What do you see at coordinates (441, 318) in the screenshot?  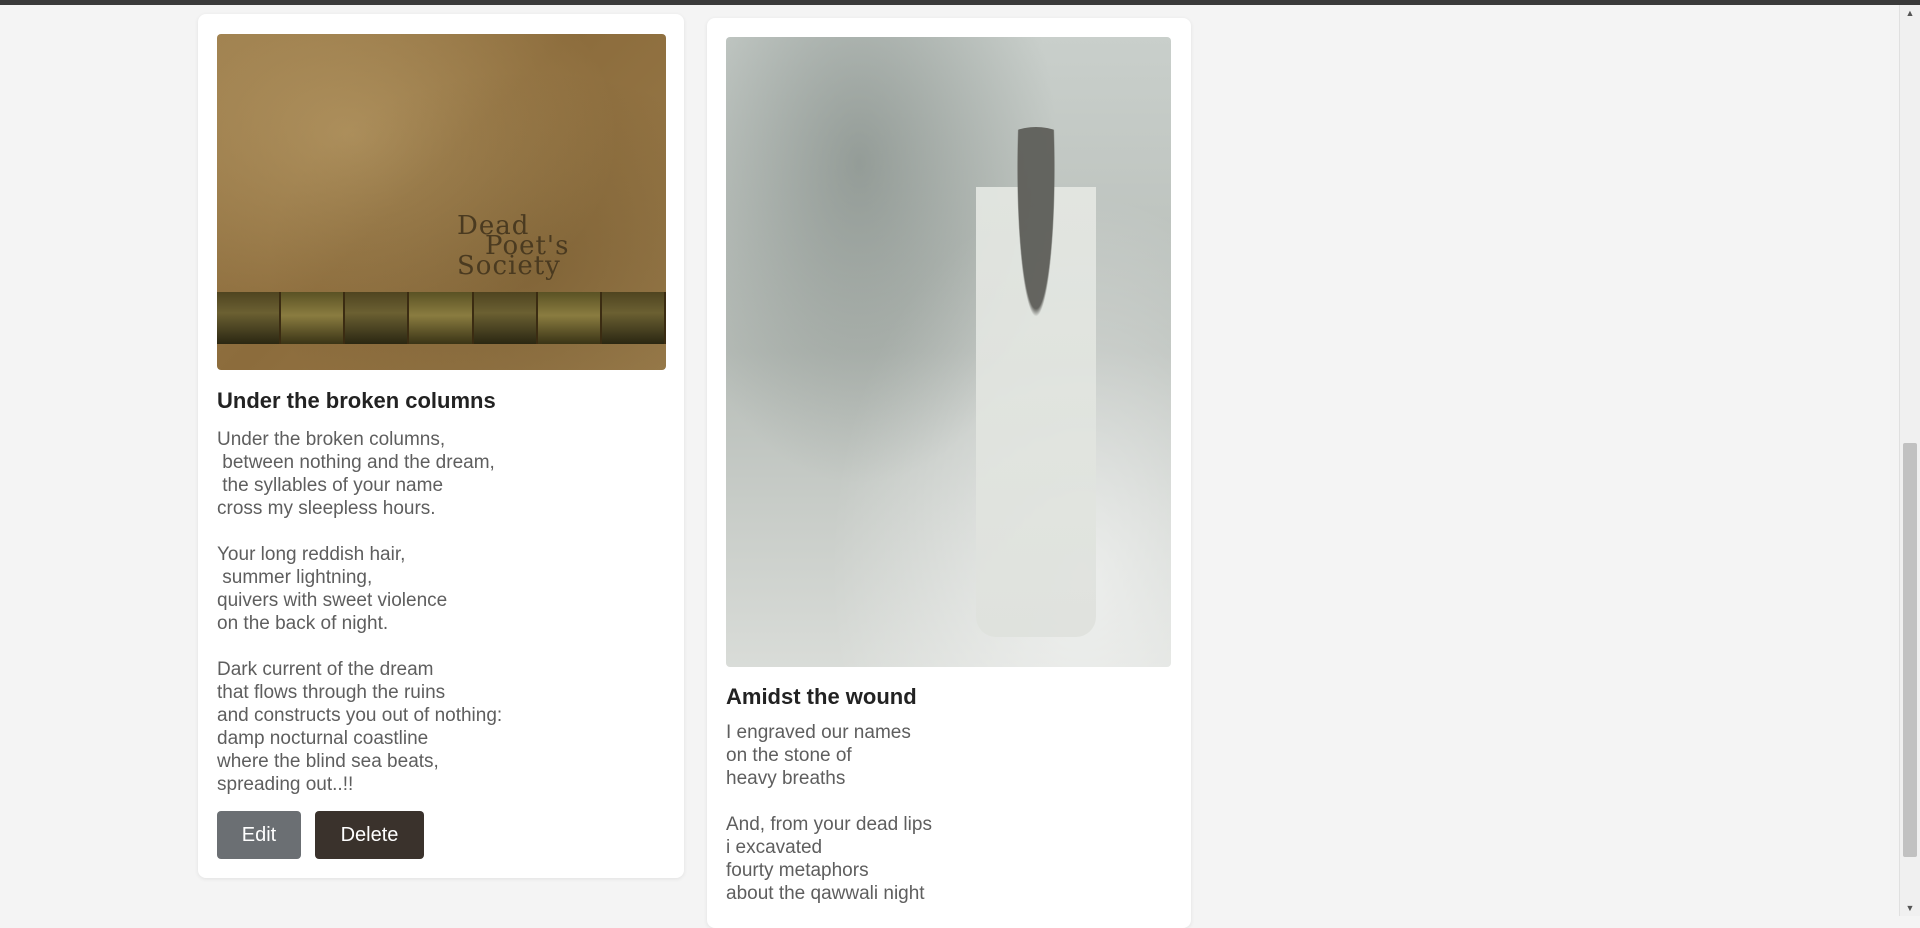 I see `film-strip` at bounding box center [441, 318].